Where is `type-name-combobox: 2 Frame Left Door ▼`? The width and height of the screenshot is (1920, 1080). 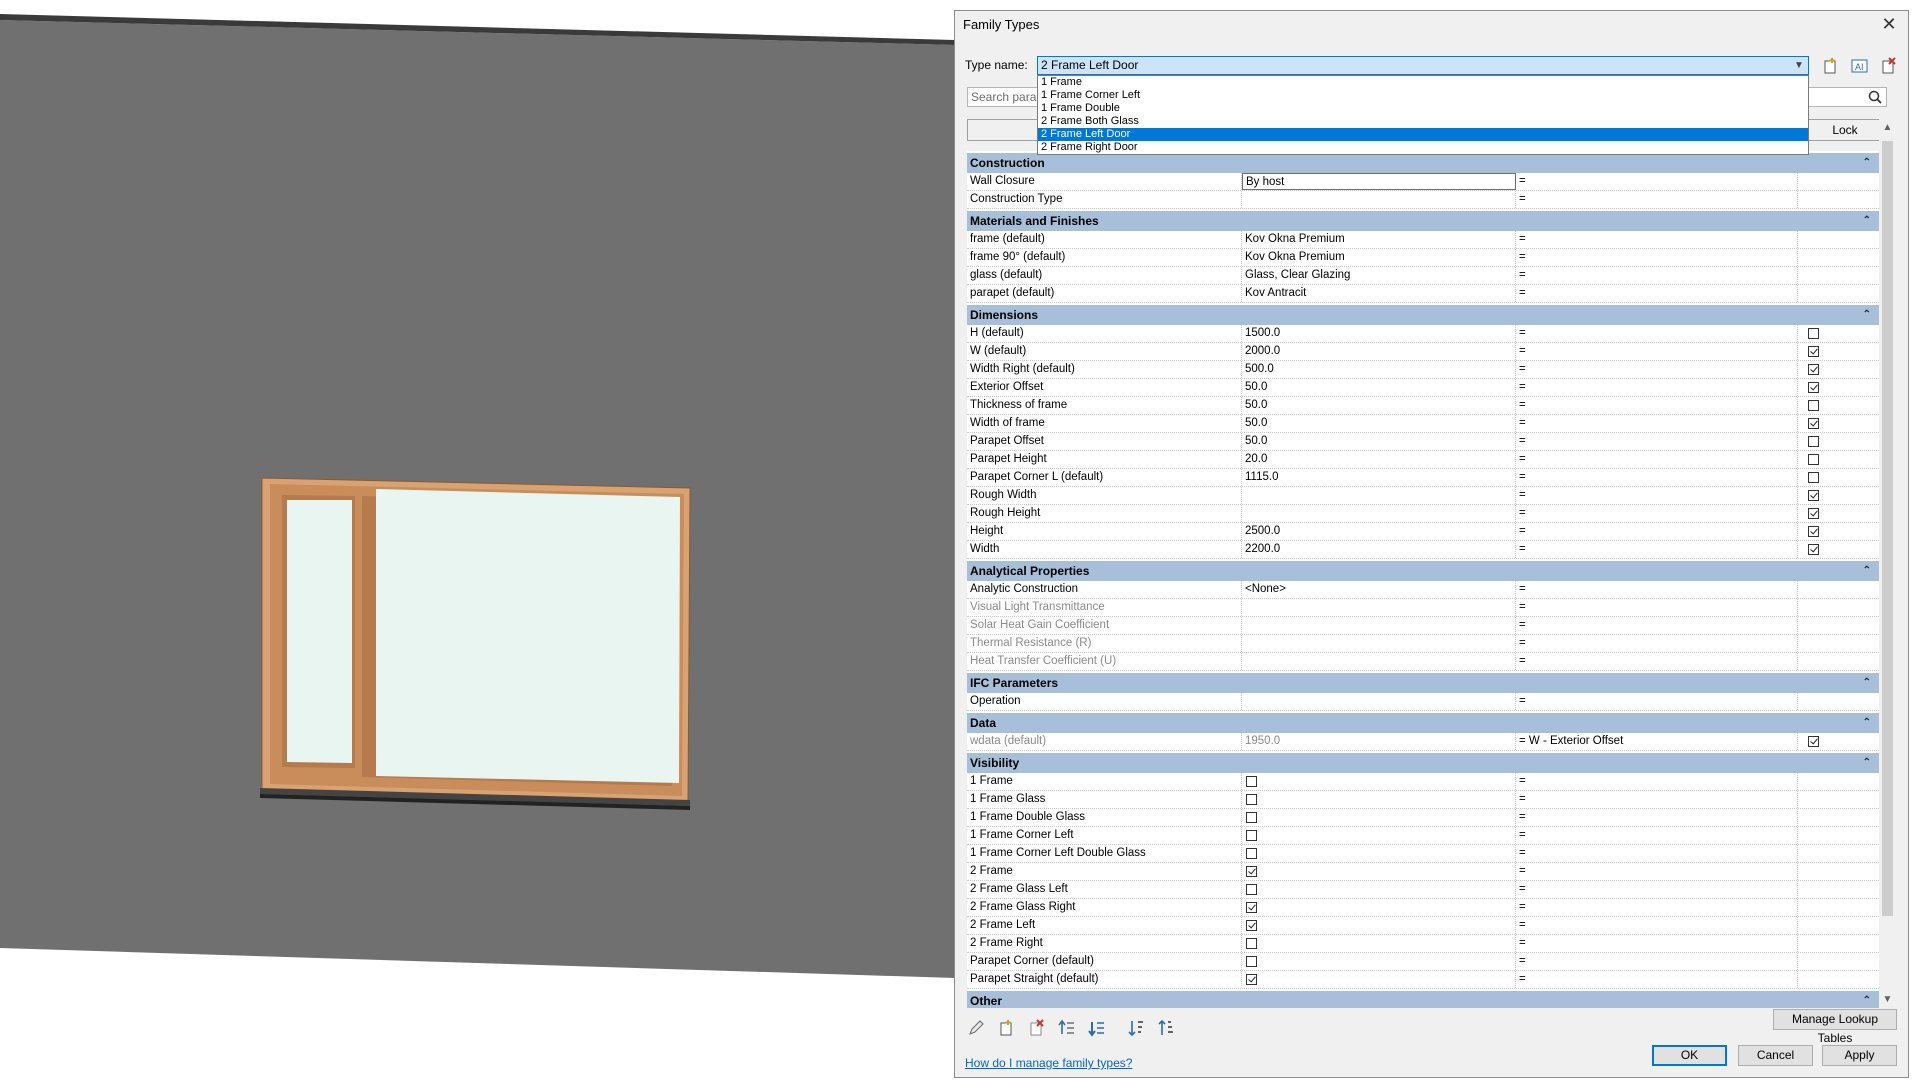
type-name-combobox: 2 Frame Left Door ▼ is located at coordinates (1423, 65).